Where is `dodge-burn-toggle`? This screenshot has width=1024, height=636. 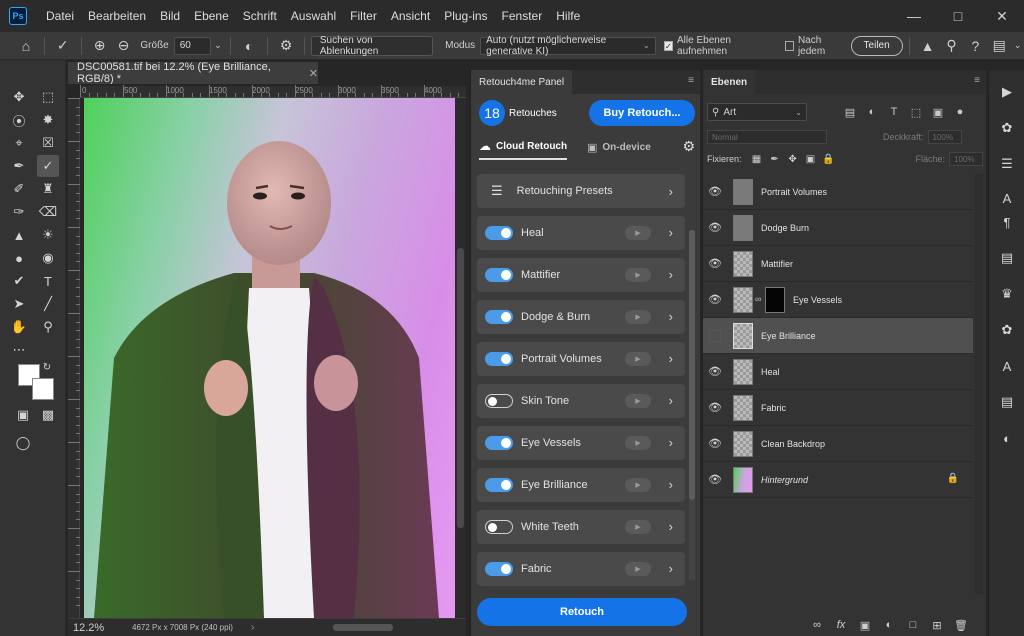
dodge-burn-toggle is located at coordinates (499, 317).